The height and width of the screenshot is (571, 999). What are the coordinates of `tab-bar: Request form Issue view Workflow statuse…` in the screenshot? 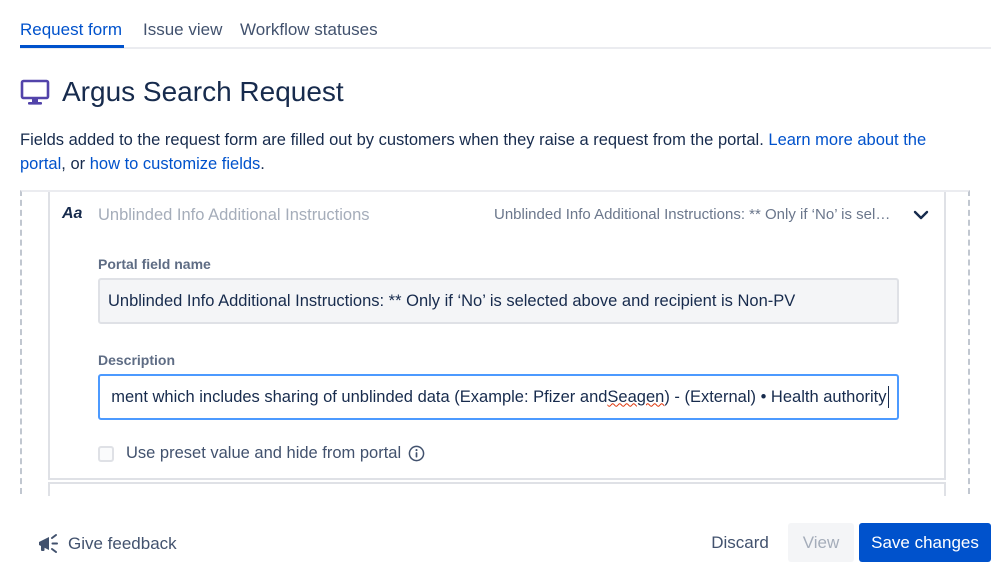 It's located at (505, 24).